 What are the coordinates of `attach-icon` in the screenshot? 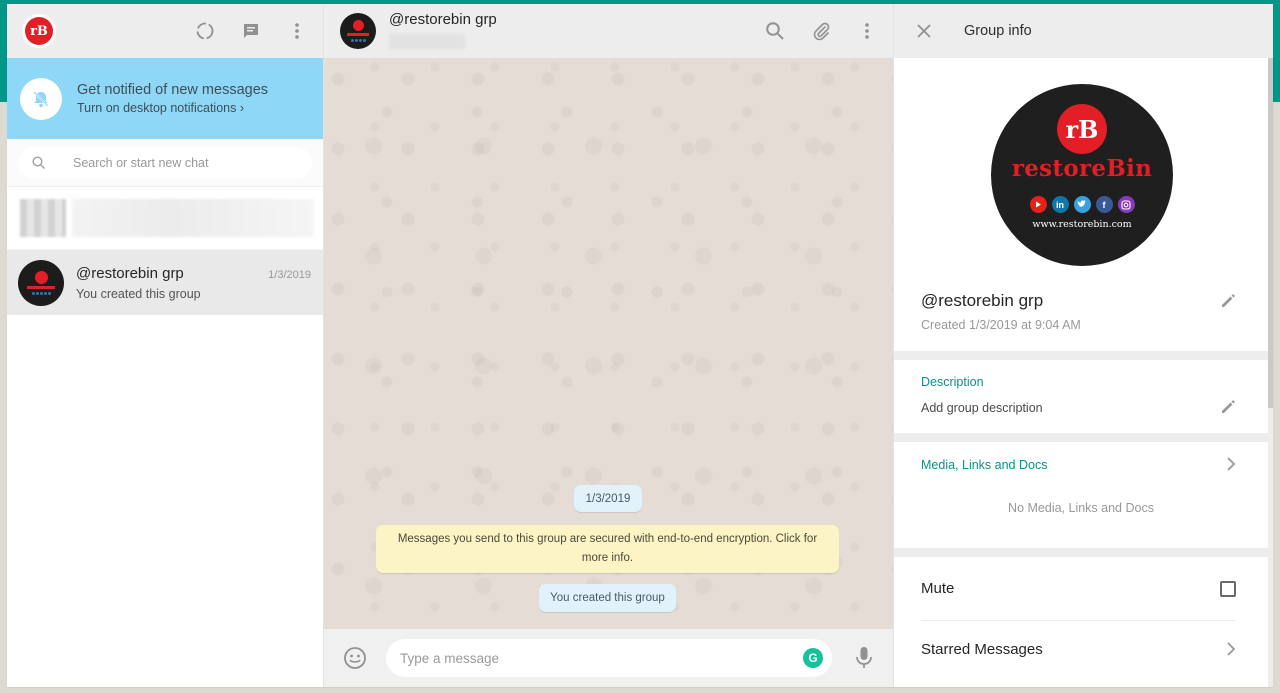 It's located at (821, 31).